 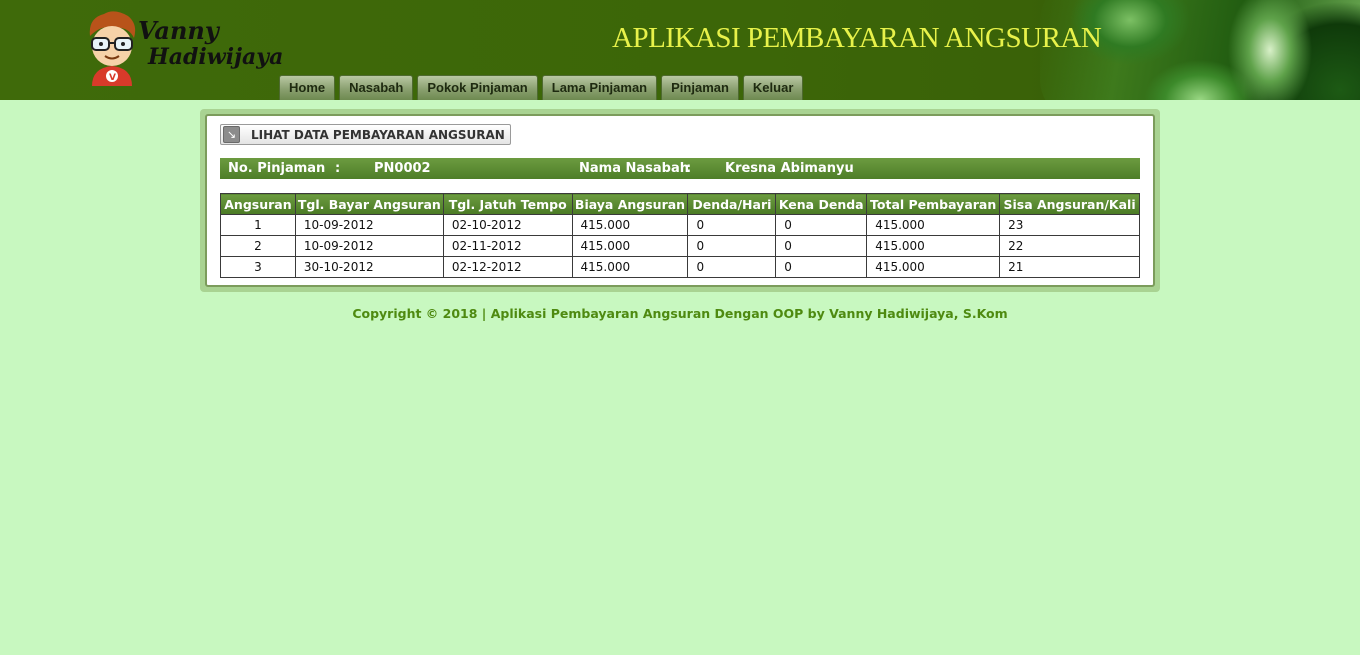 What do you see at coordinates (732, 204) in the screenshot?
I see `col-header-denda-hari: Denda/Hari` at bounding box center [732, 204].